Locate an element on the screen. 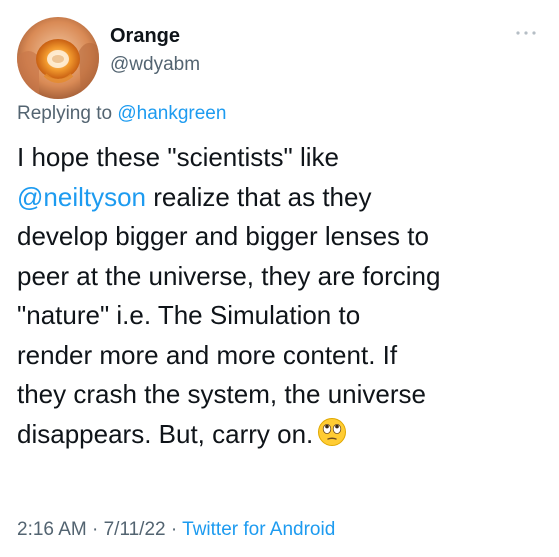 The height and width of the screenshot is (557, 559). tweet-text-fragment: realize that as they is located at coordinates (259, 196).